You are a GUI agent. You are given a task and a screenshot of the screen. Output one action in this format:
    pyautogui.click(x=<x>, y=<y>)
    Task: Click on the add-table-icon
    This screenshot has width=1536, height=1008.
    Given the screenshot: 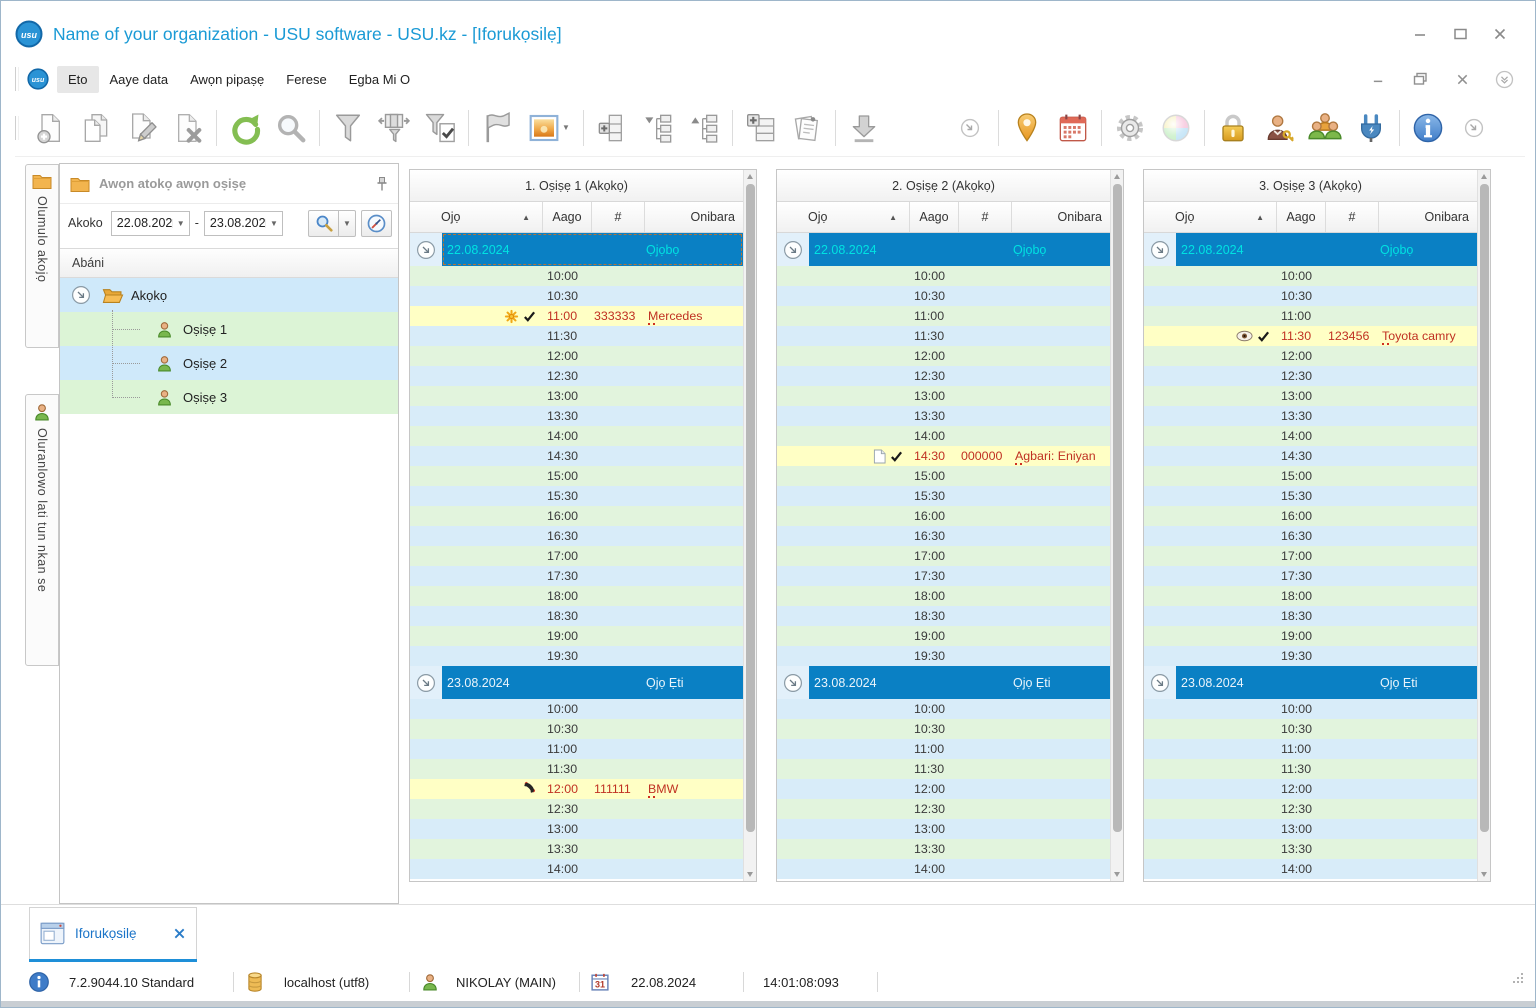 What is the action you would take?
    pyautogui.click(x=761, y=128)
    